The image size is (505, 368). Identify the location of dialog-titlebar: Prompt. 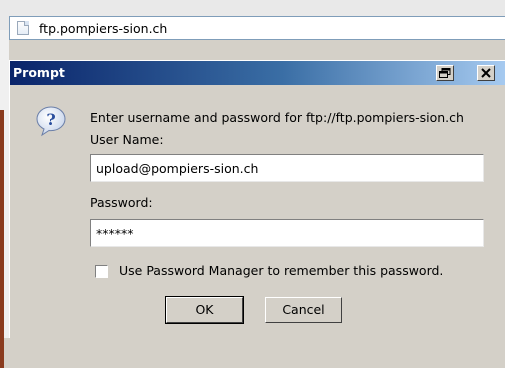
(257, 73).